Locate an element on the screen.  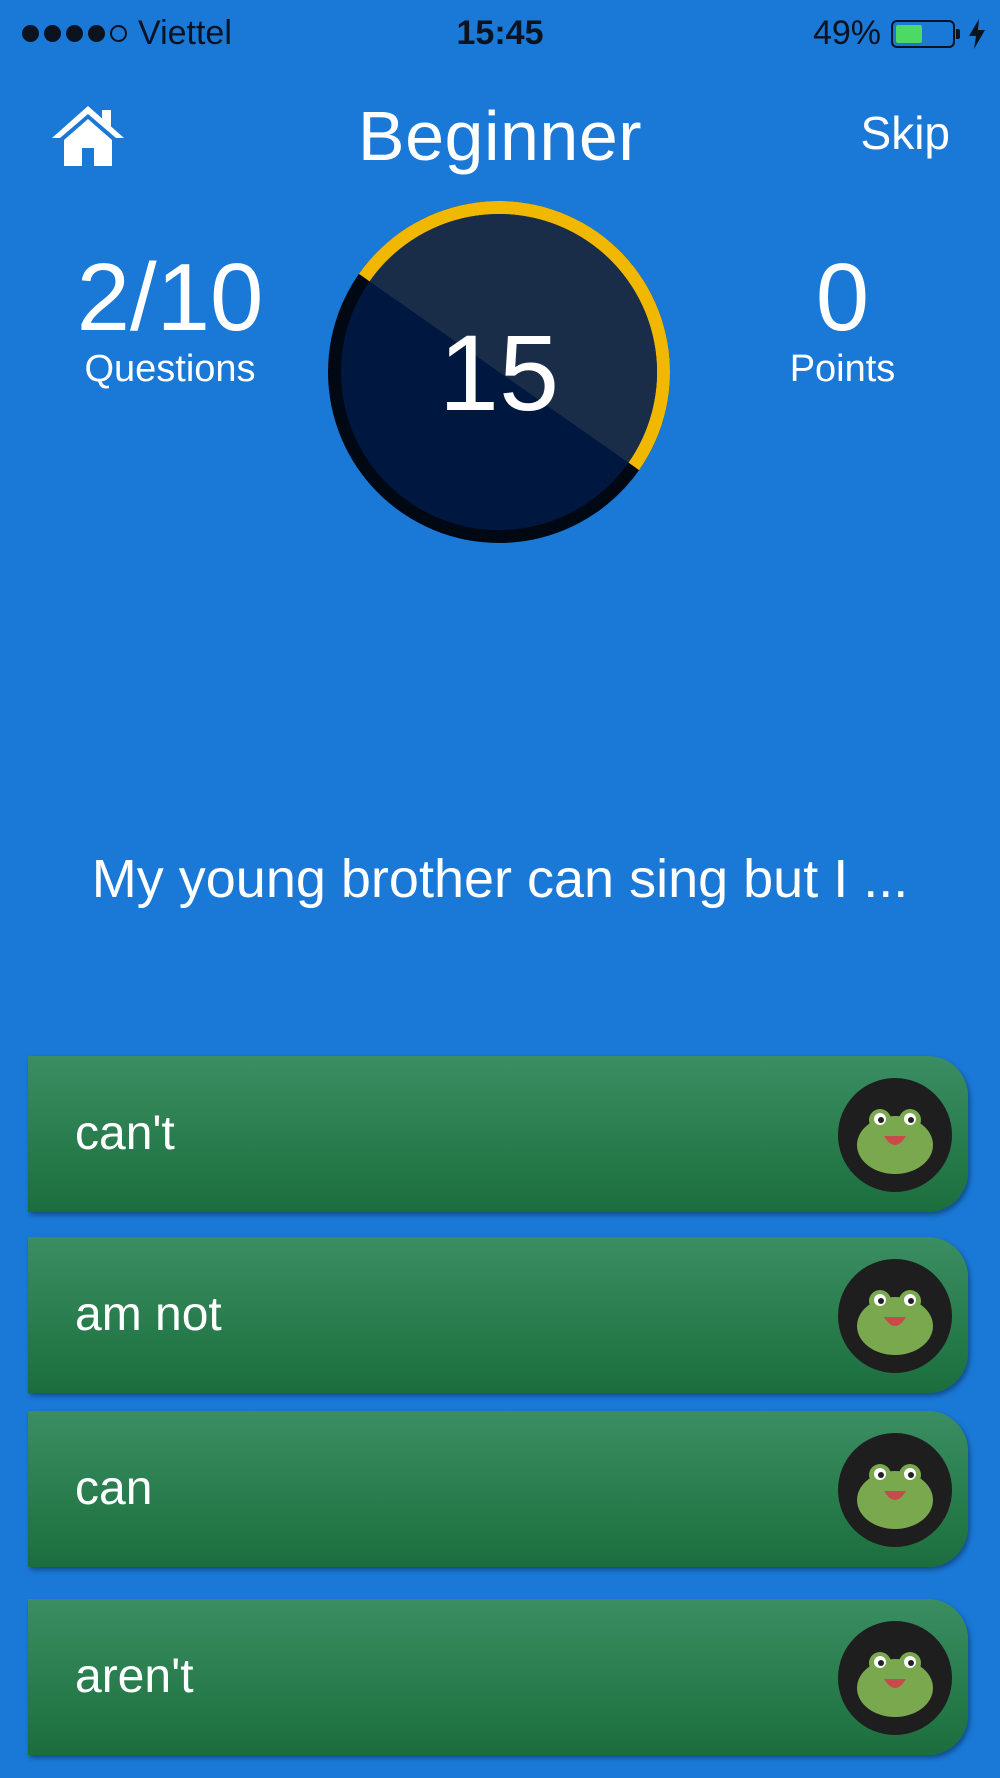
answer-option: can't is located at coordinates (498, 1134).